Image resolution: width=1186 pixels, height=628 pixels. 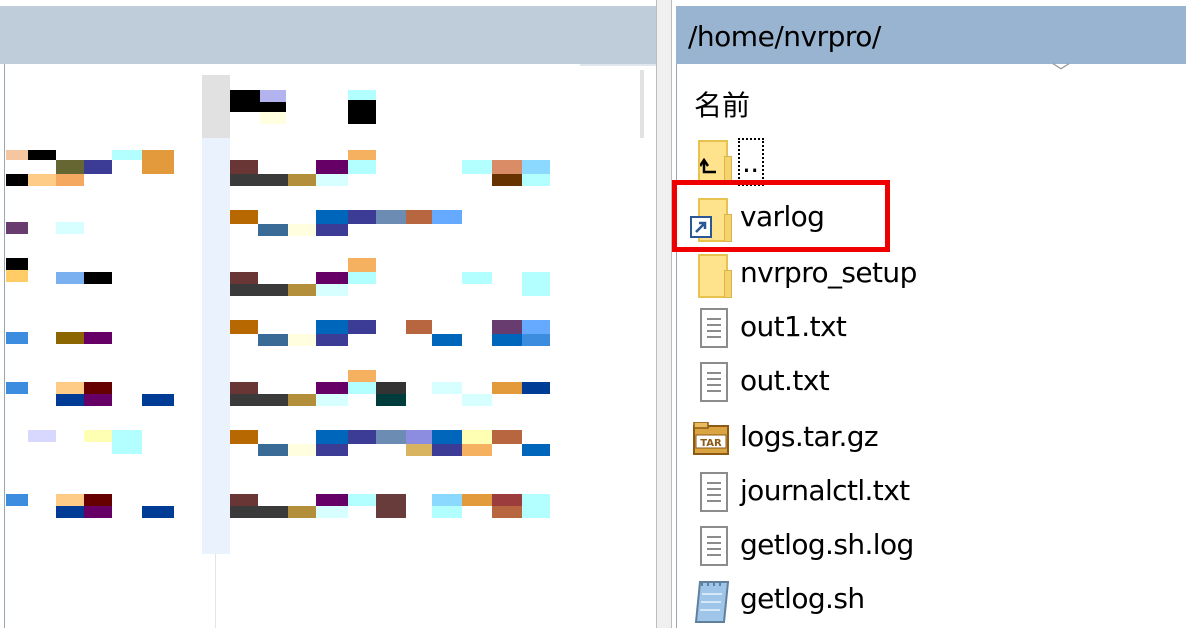 I want to click on local-path-bar, so click(x=328, y=36).